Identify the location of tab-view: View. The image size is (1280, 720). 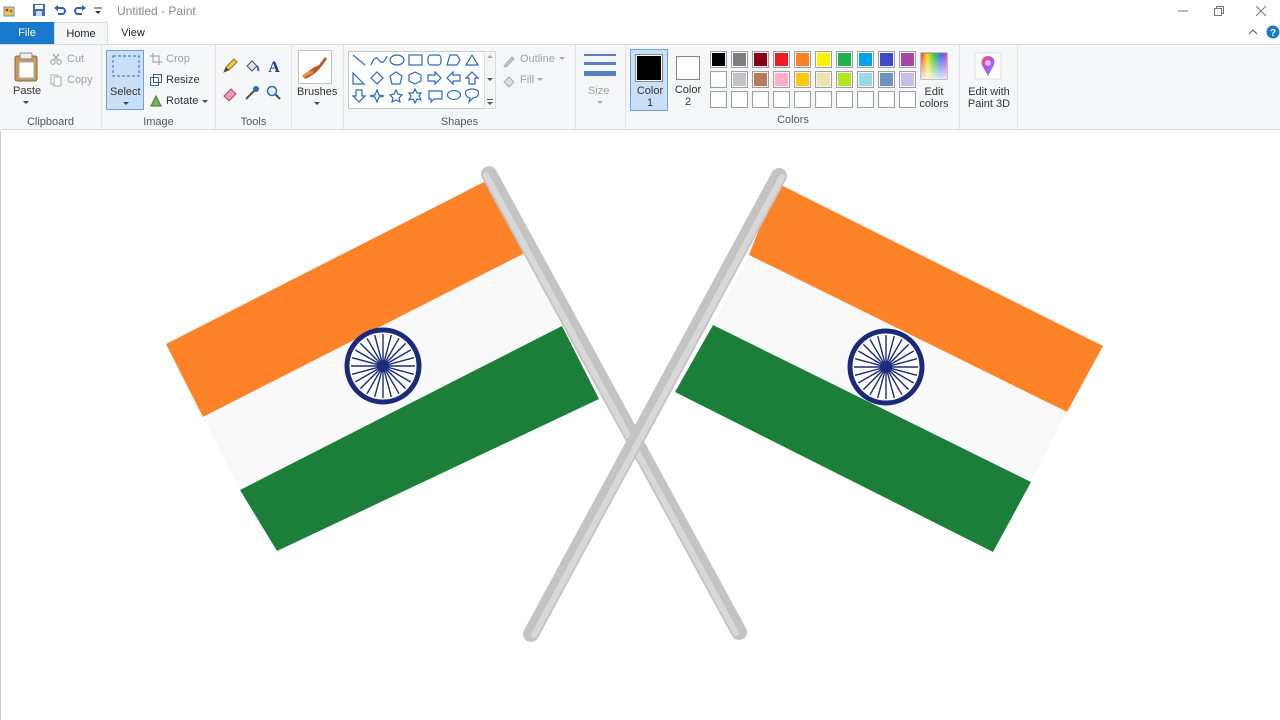
(133, 33).